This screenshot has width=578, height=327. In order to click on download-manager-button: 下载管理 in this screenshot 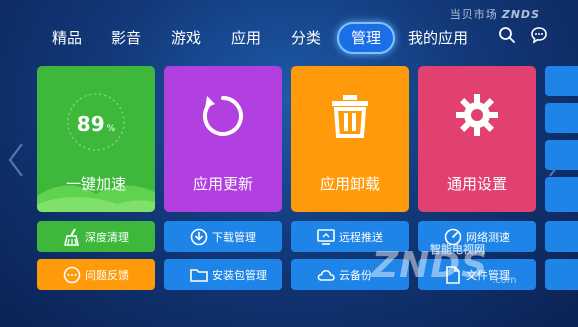, I will do `click(223, 236)`.